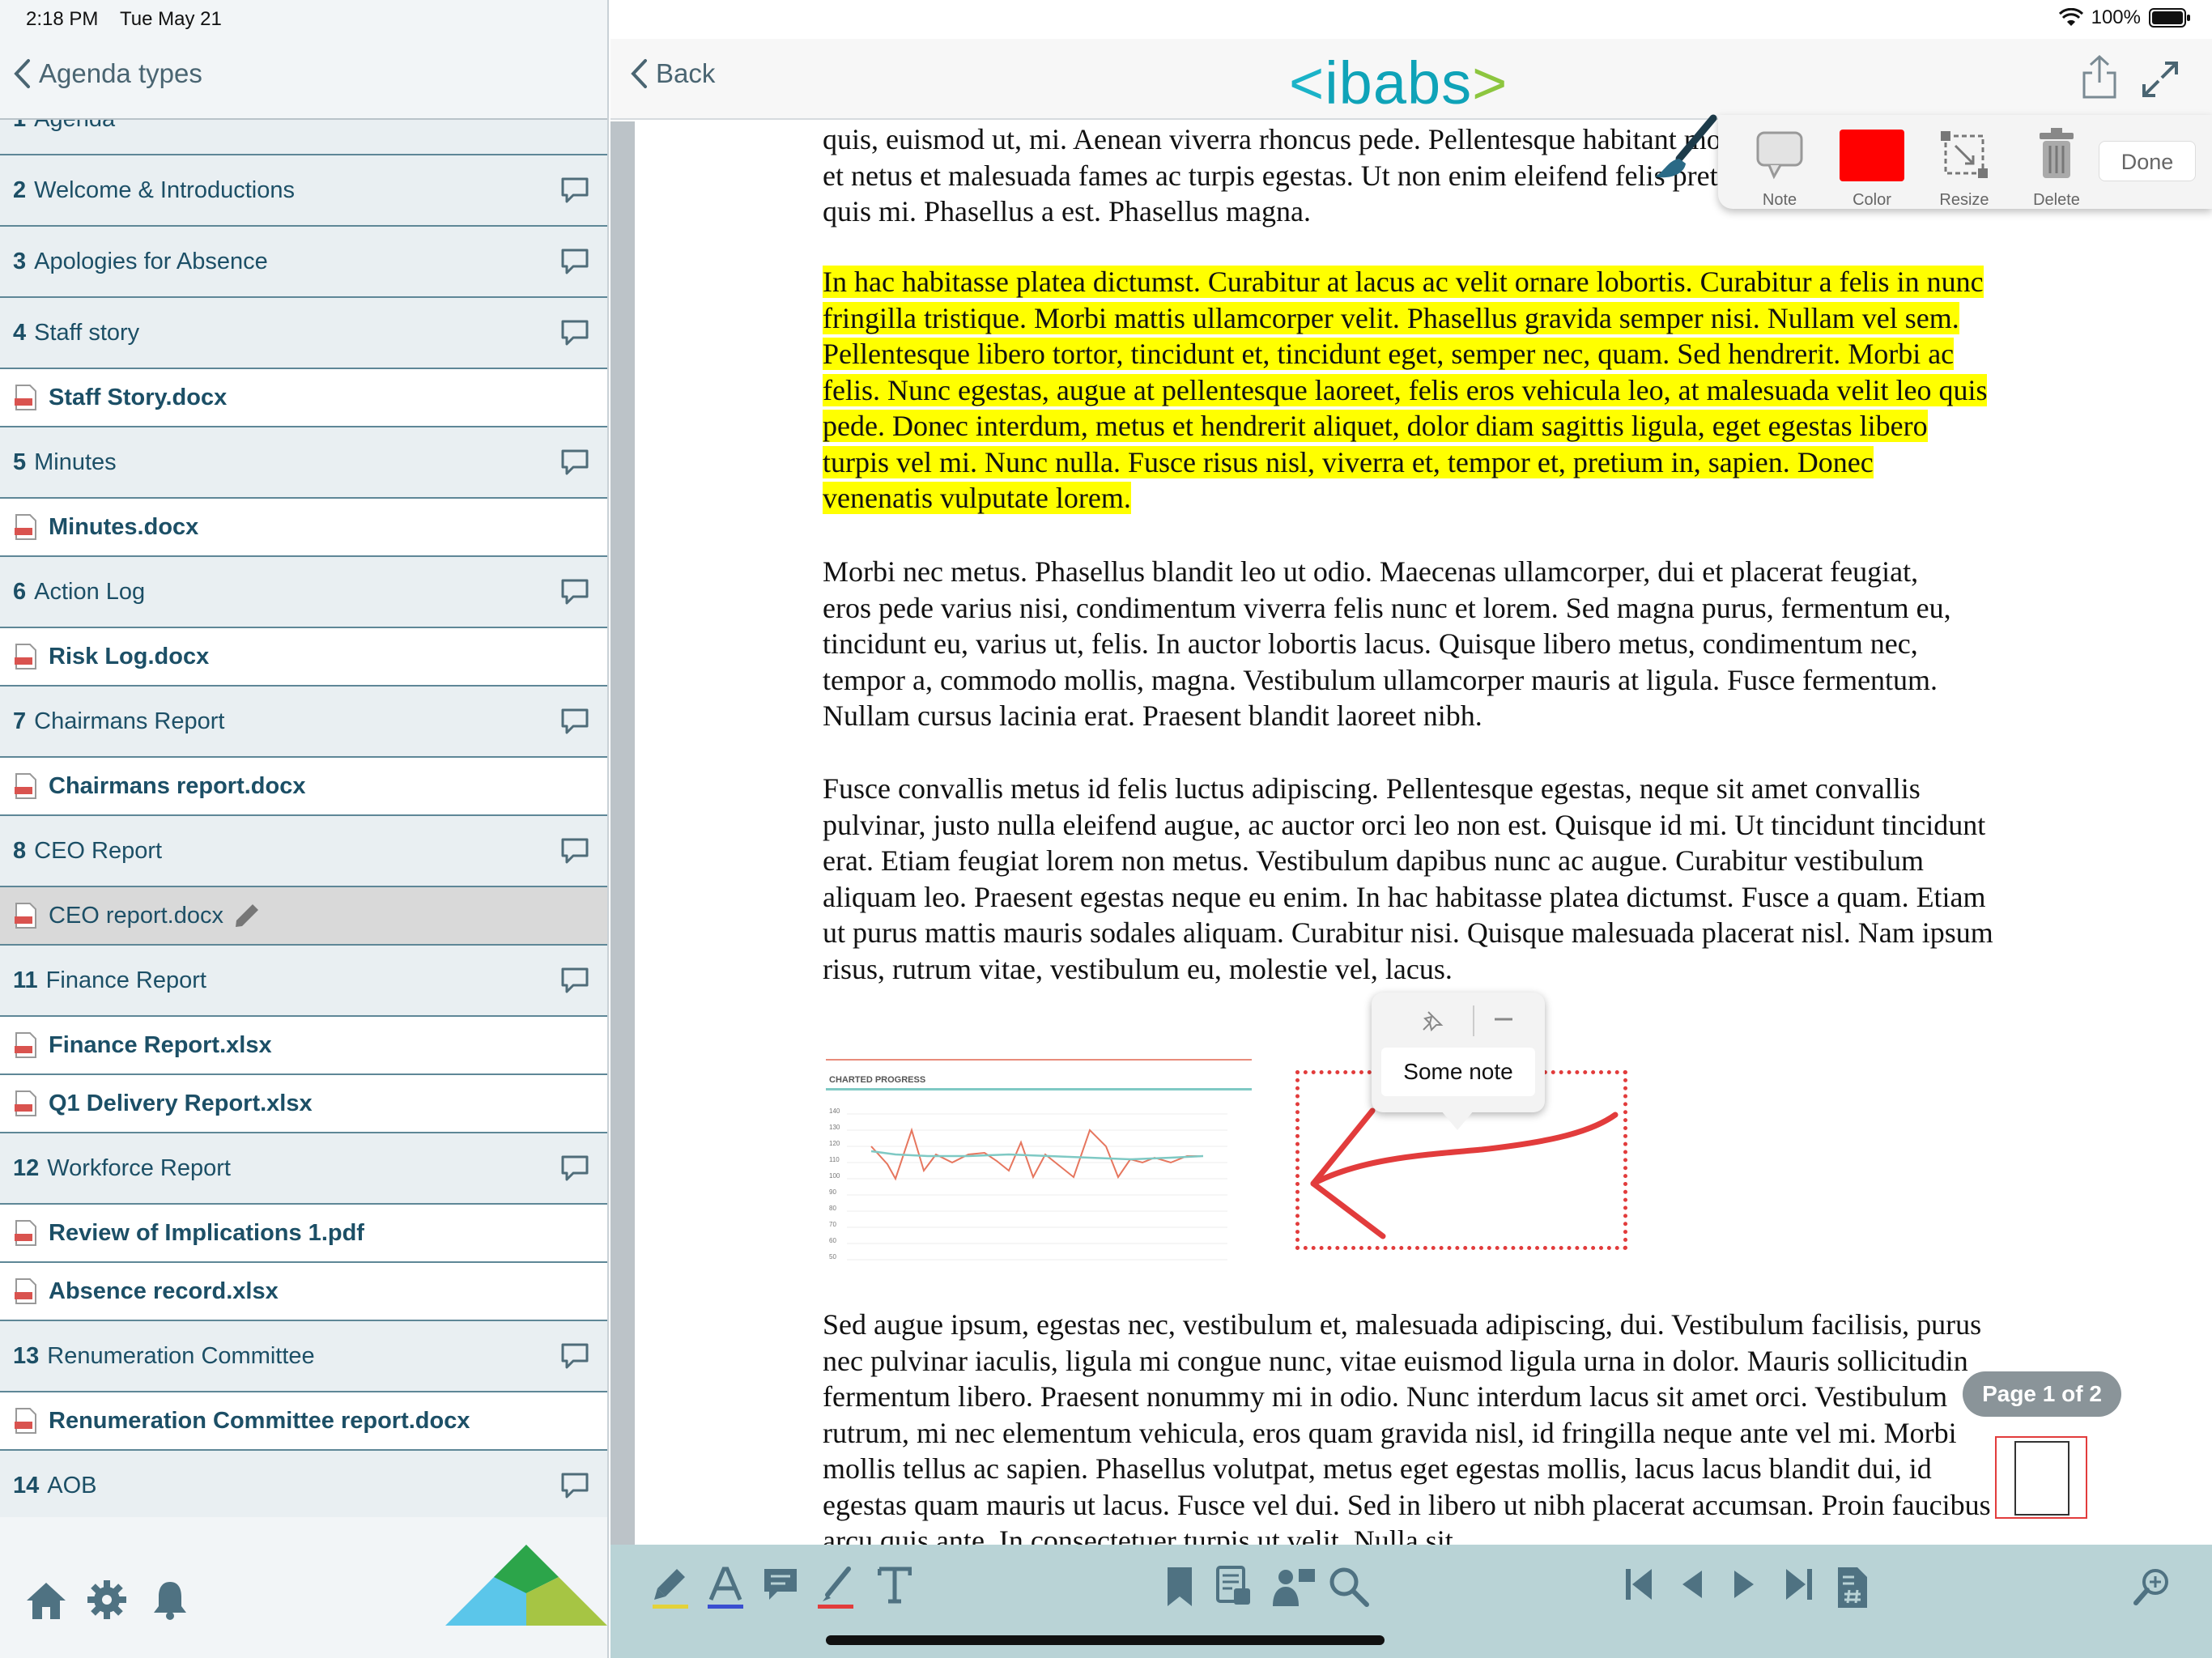  I want to click on popup-divider, so click(1473, 1020).